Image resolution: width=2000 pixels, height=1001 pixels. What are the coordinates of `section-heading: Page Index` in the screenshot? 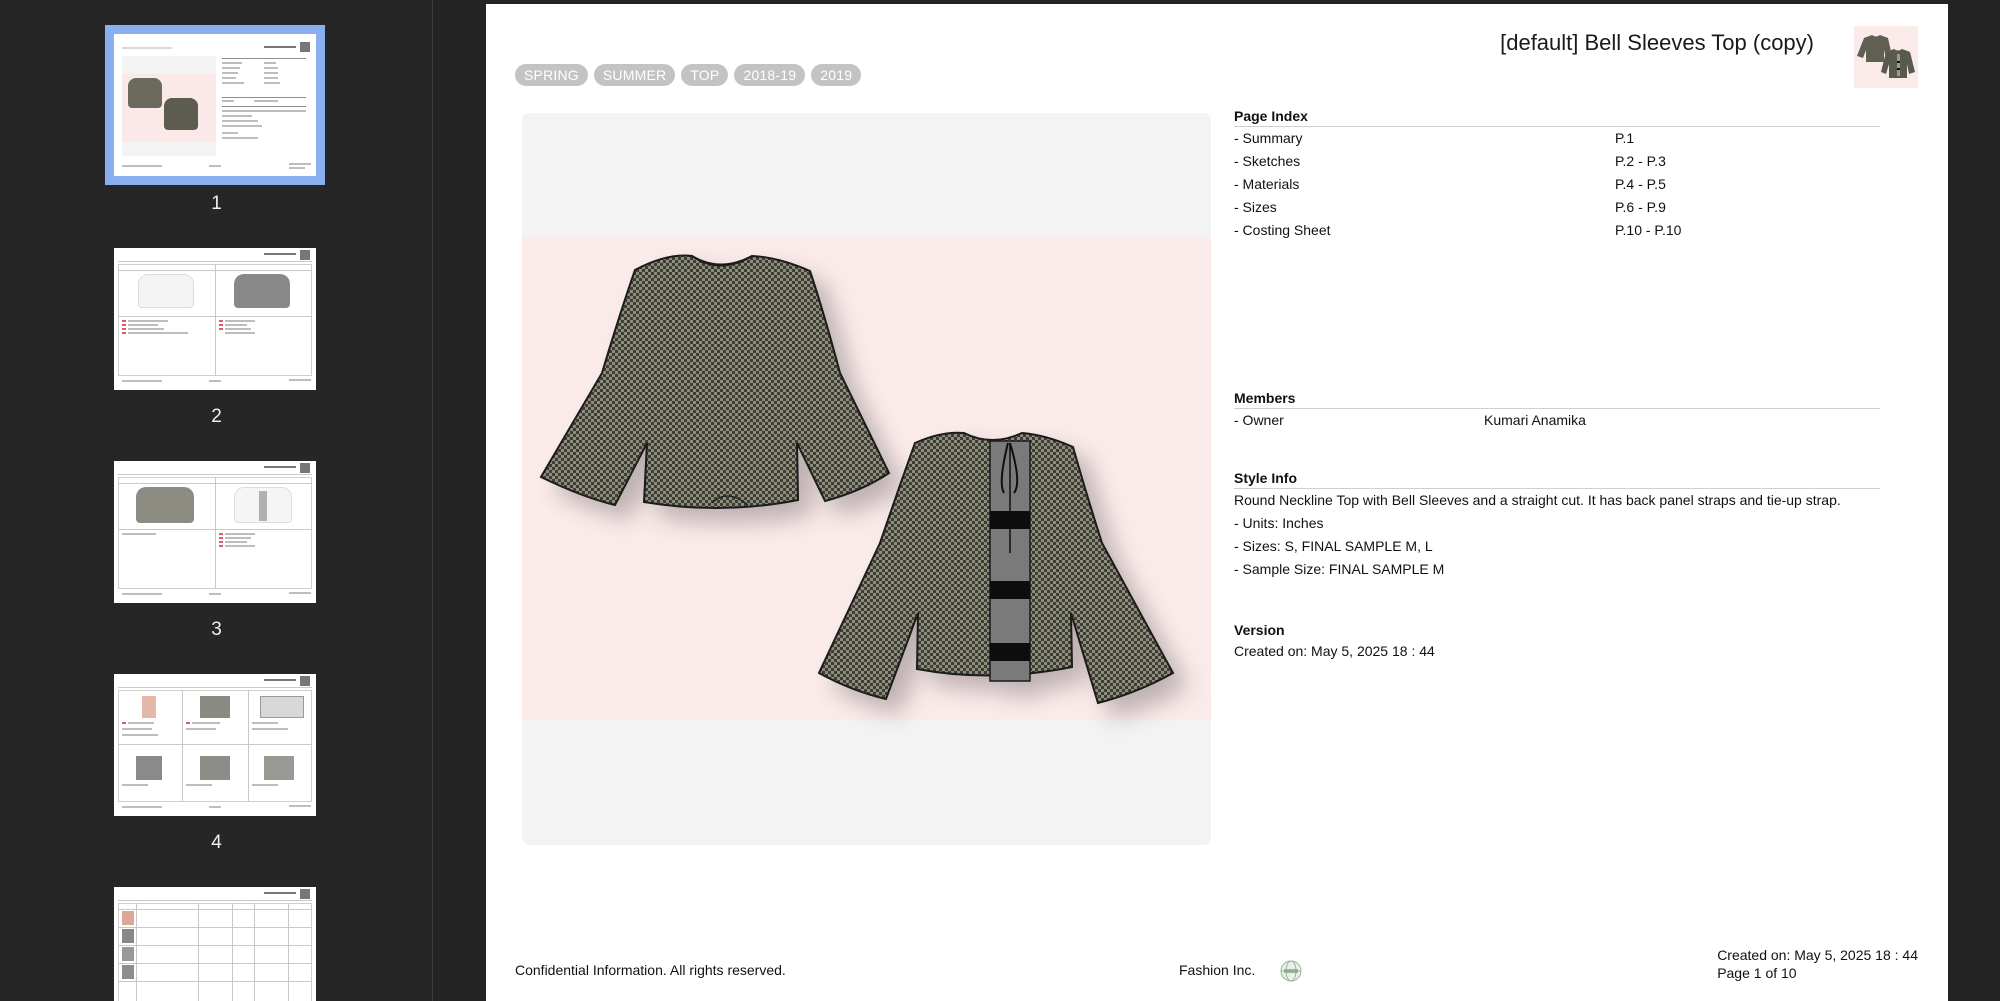 It's located at (1557, 117).